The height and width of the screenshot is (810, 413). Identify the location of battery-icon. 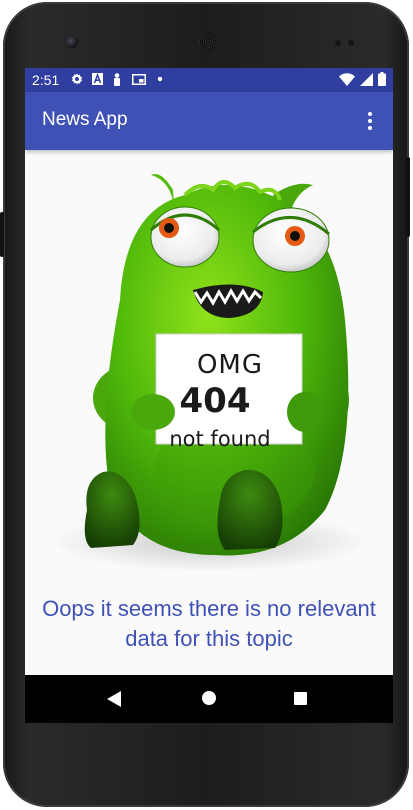
(382, 81).